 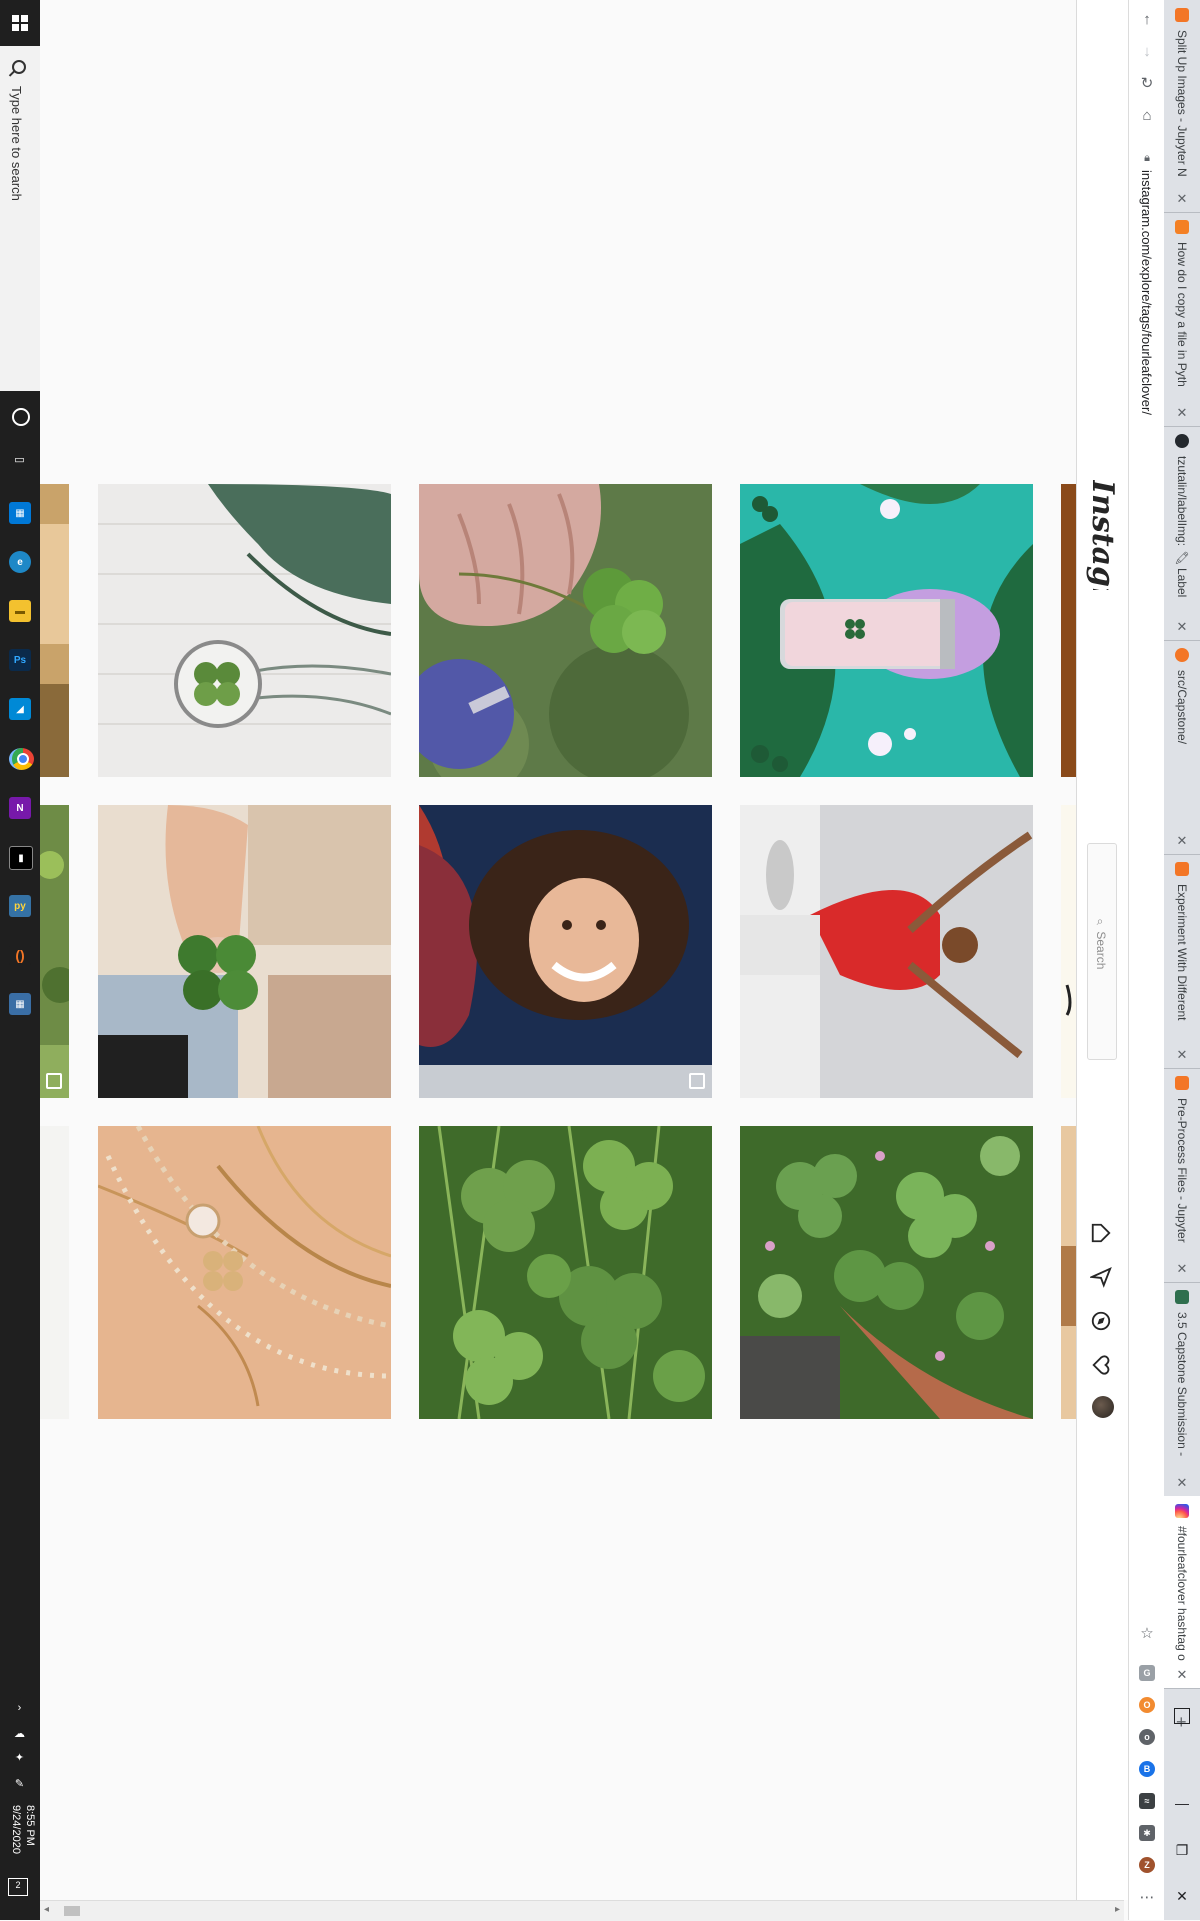 What do you see at coordinates (244, 951) in the screenshot?
I see `post-thumbnail-hand-clover` at bounding box center [244, 951].